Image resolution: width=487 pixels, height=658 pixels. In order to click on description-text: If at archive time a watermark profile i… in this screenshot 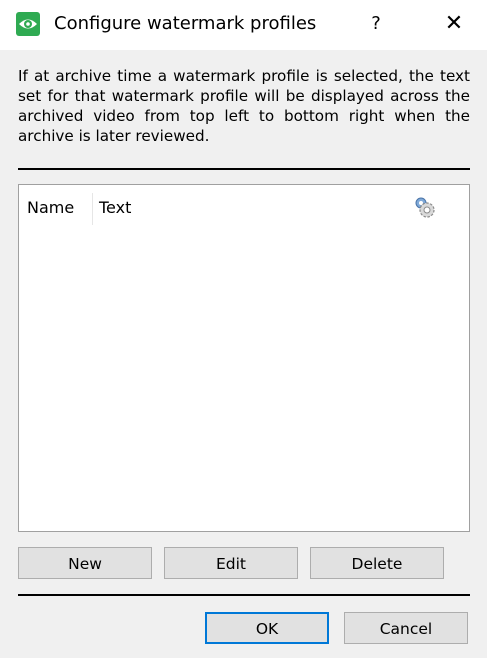, I will do `click(244, 106)`.